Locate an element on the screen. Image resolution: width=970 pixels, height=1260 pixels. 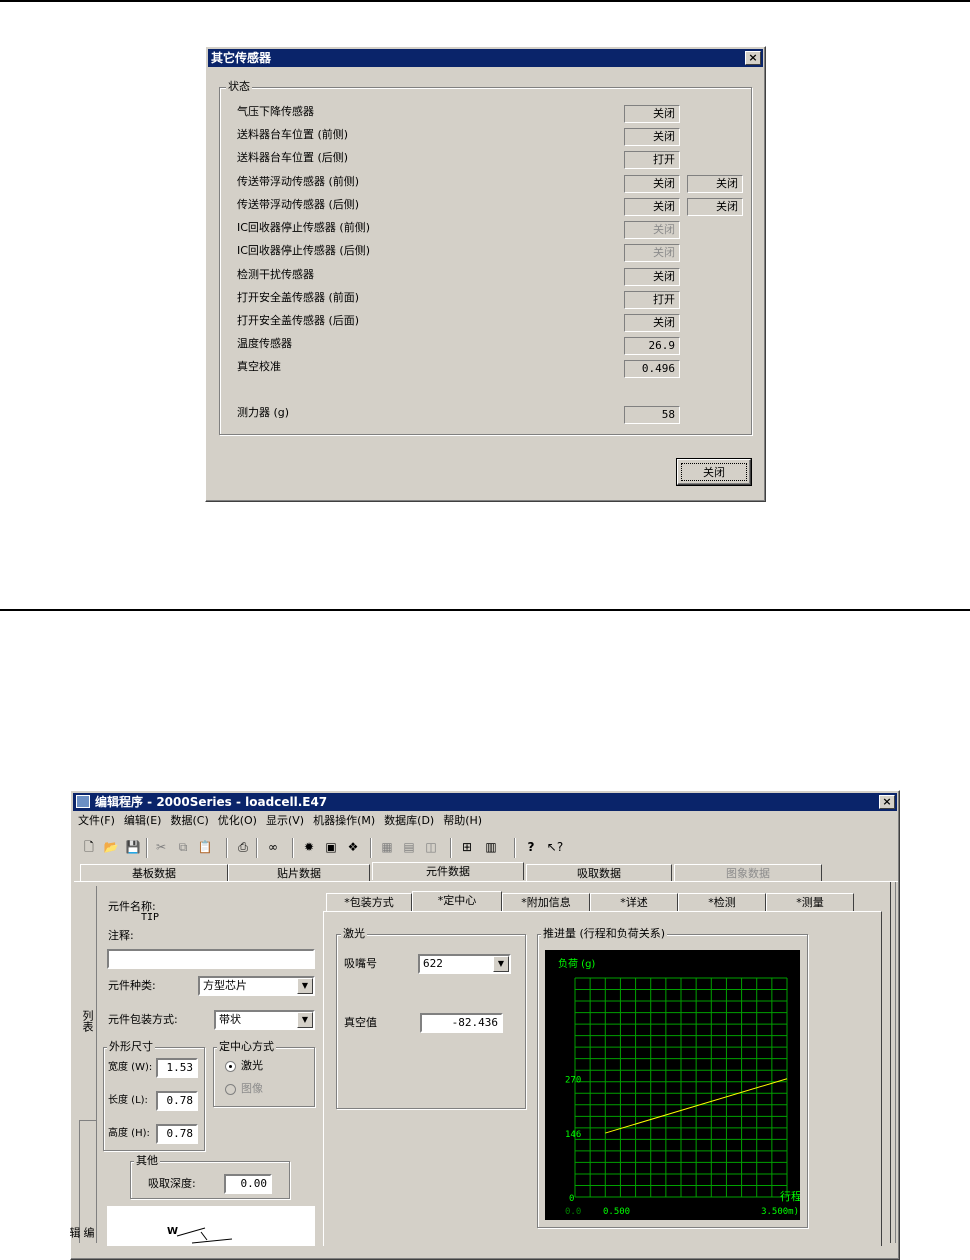
menu-item: 显示(V) is located at coordinates (285, 820).